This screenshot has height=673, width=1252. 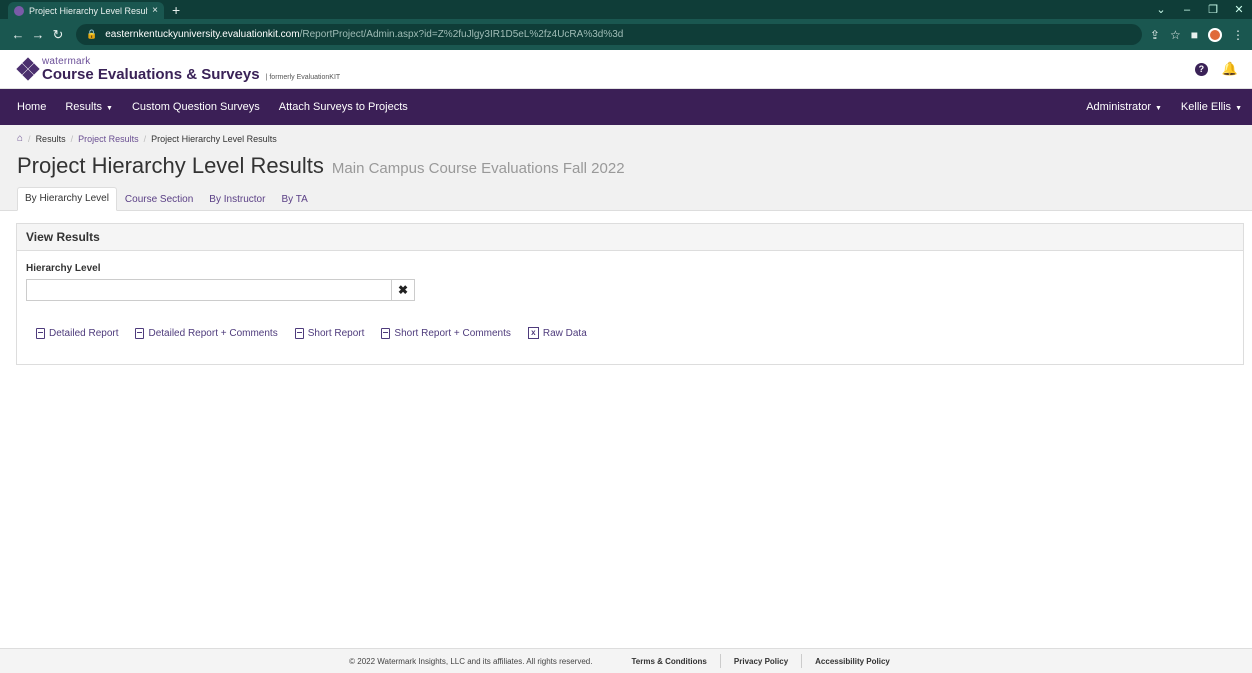 I want to click on nav-home: Home, so click(x=31, y=107).